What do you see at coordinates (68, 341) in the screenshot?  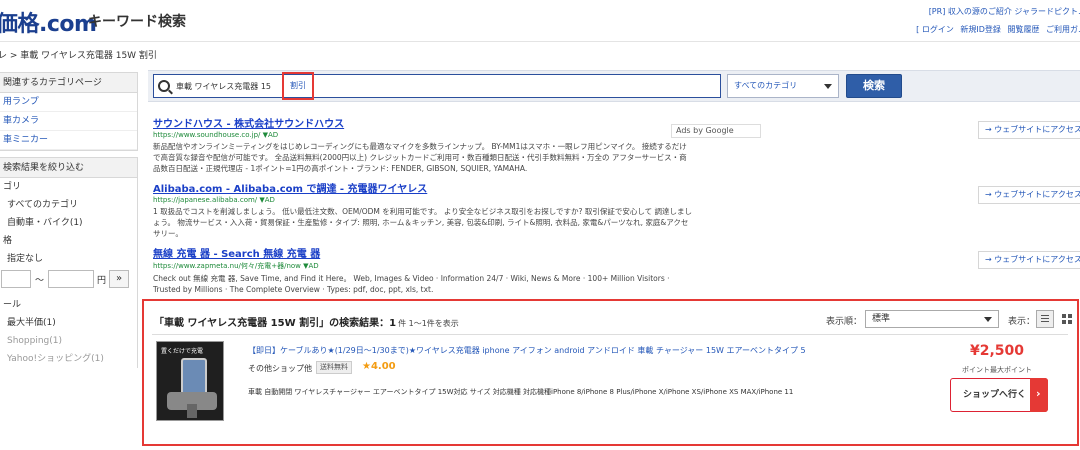 I see `shop-filter-item: Shopping(1)` at bounding box center [68, 341].